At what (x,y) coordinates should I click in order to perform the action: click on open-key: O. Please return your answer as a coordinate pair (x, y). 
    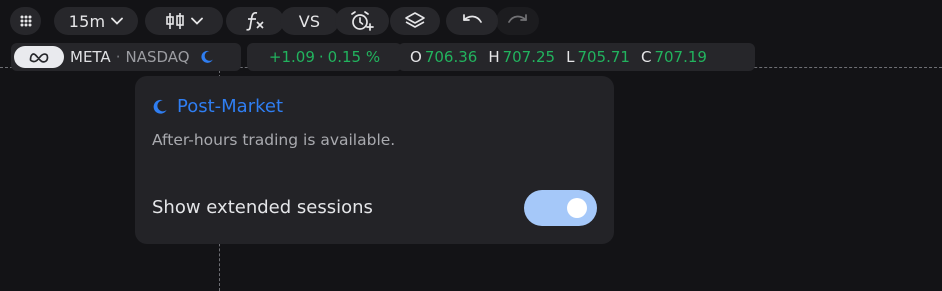
    Looking at the image, I should click on (416, 57).